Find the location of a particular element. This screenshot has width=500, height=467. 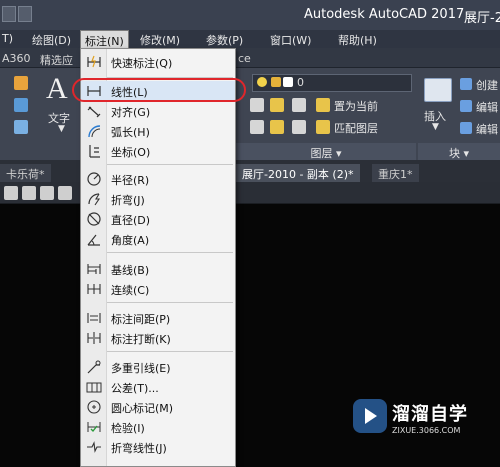

menu-item-label: 坐标(O) is located at coordinates (131, 152).